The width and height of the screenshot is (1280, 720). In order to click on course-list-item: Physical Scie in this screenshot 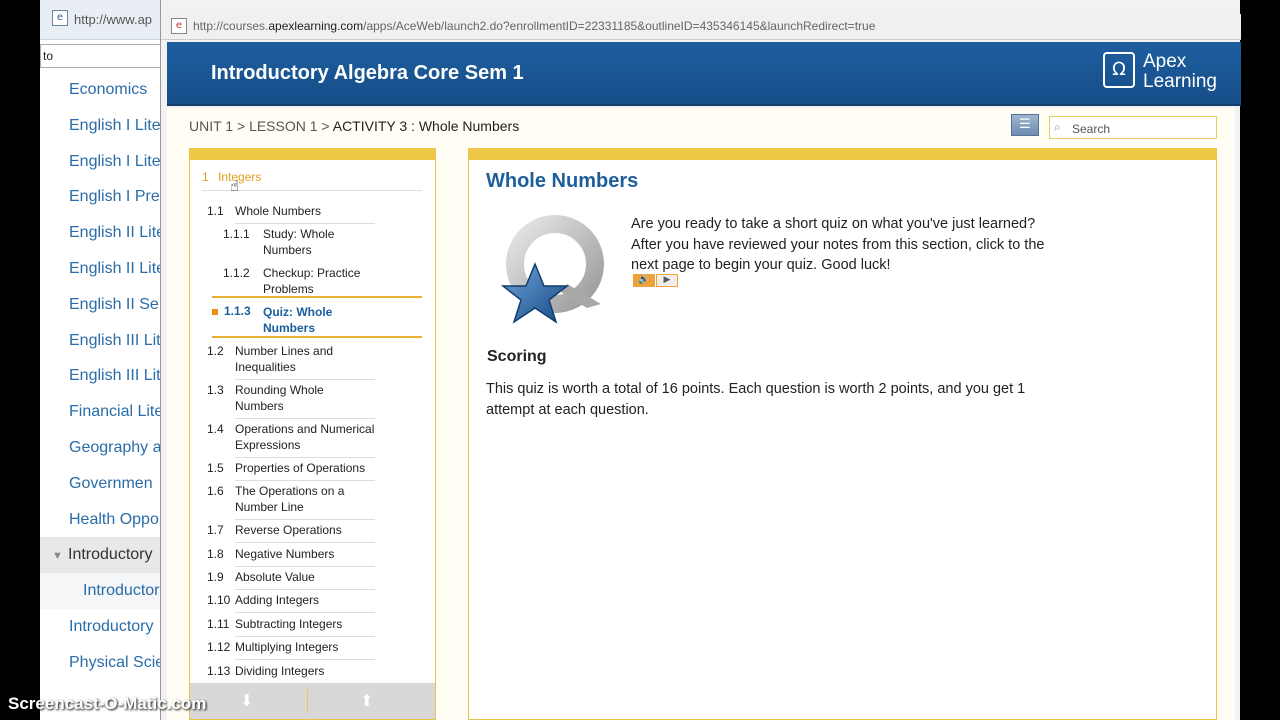, I will do `click(102, 663)`.